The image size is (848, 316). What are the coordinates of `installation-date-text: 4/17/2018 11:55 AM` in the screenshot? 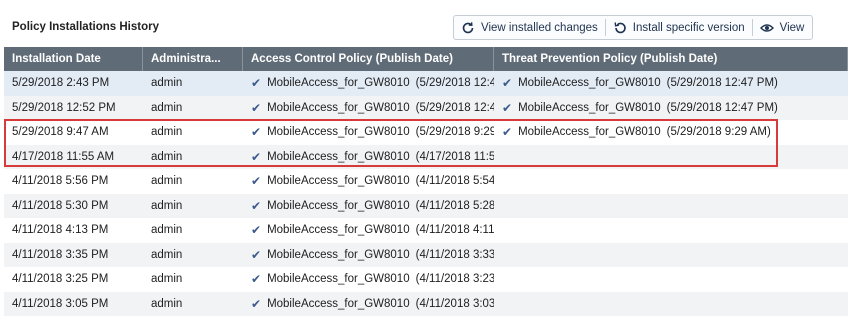 It's located at (63, 157).